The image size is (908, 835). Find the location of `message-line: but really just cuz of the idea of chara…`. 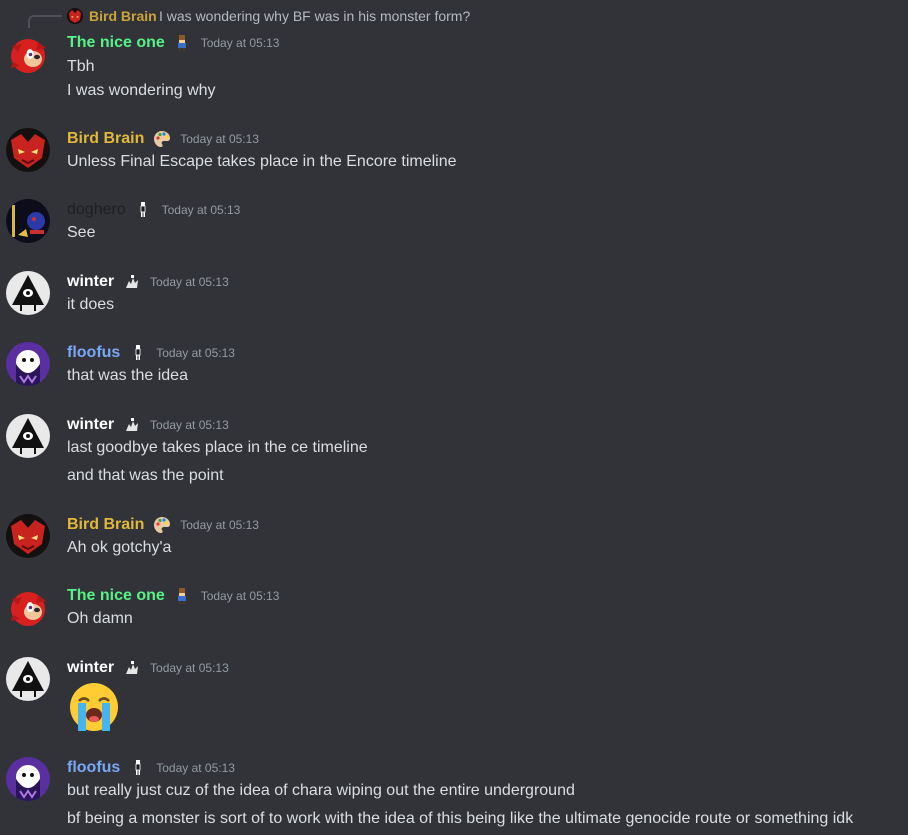

message-line: but really just cuz of the idea of chara… is located at coordinates (321, 790).